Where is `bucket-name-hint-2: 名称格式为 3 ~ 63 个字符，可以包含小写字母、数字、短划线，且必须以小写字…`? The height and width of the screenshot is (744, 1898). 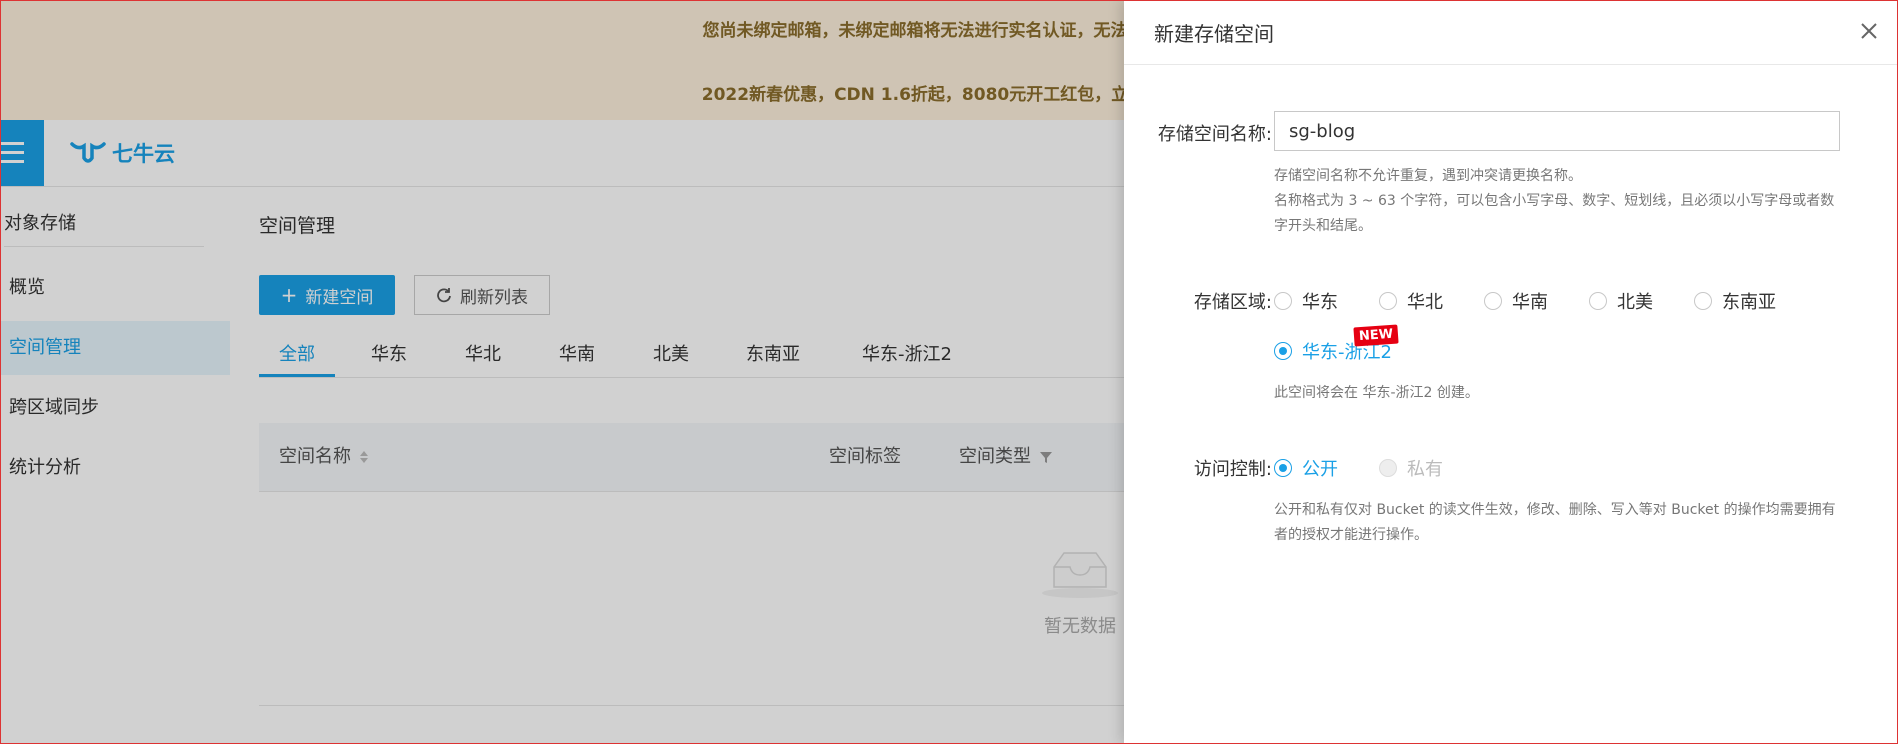 bucket-name-hint-2: 名称格式为 3 ~ 63 个字符，可以包含小写字母、数字、短划线，且必须以小写字… is located at coordinates (1554, 213).